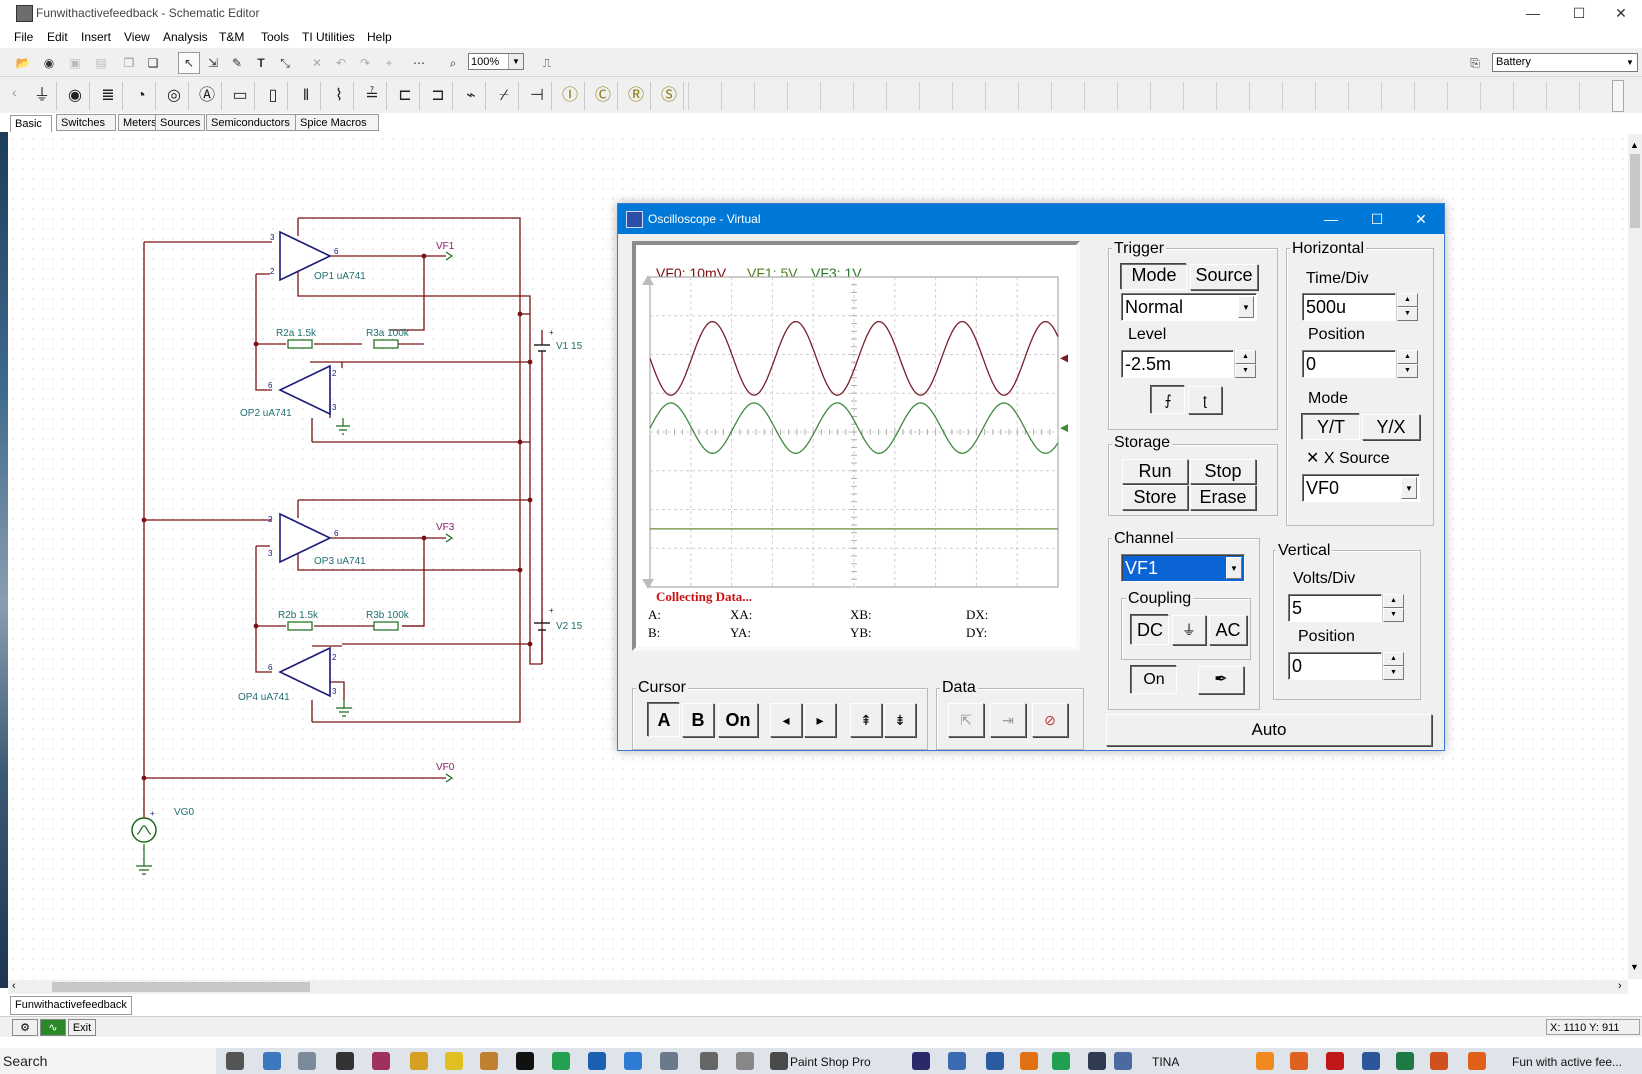 Image resolution: width=1642 pixels, height=1074 pixels. I want to click on text-tool-icon: ⤡, so click(285, 63).